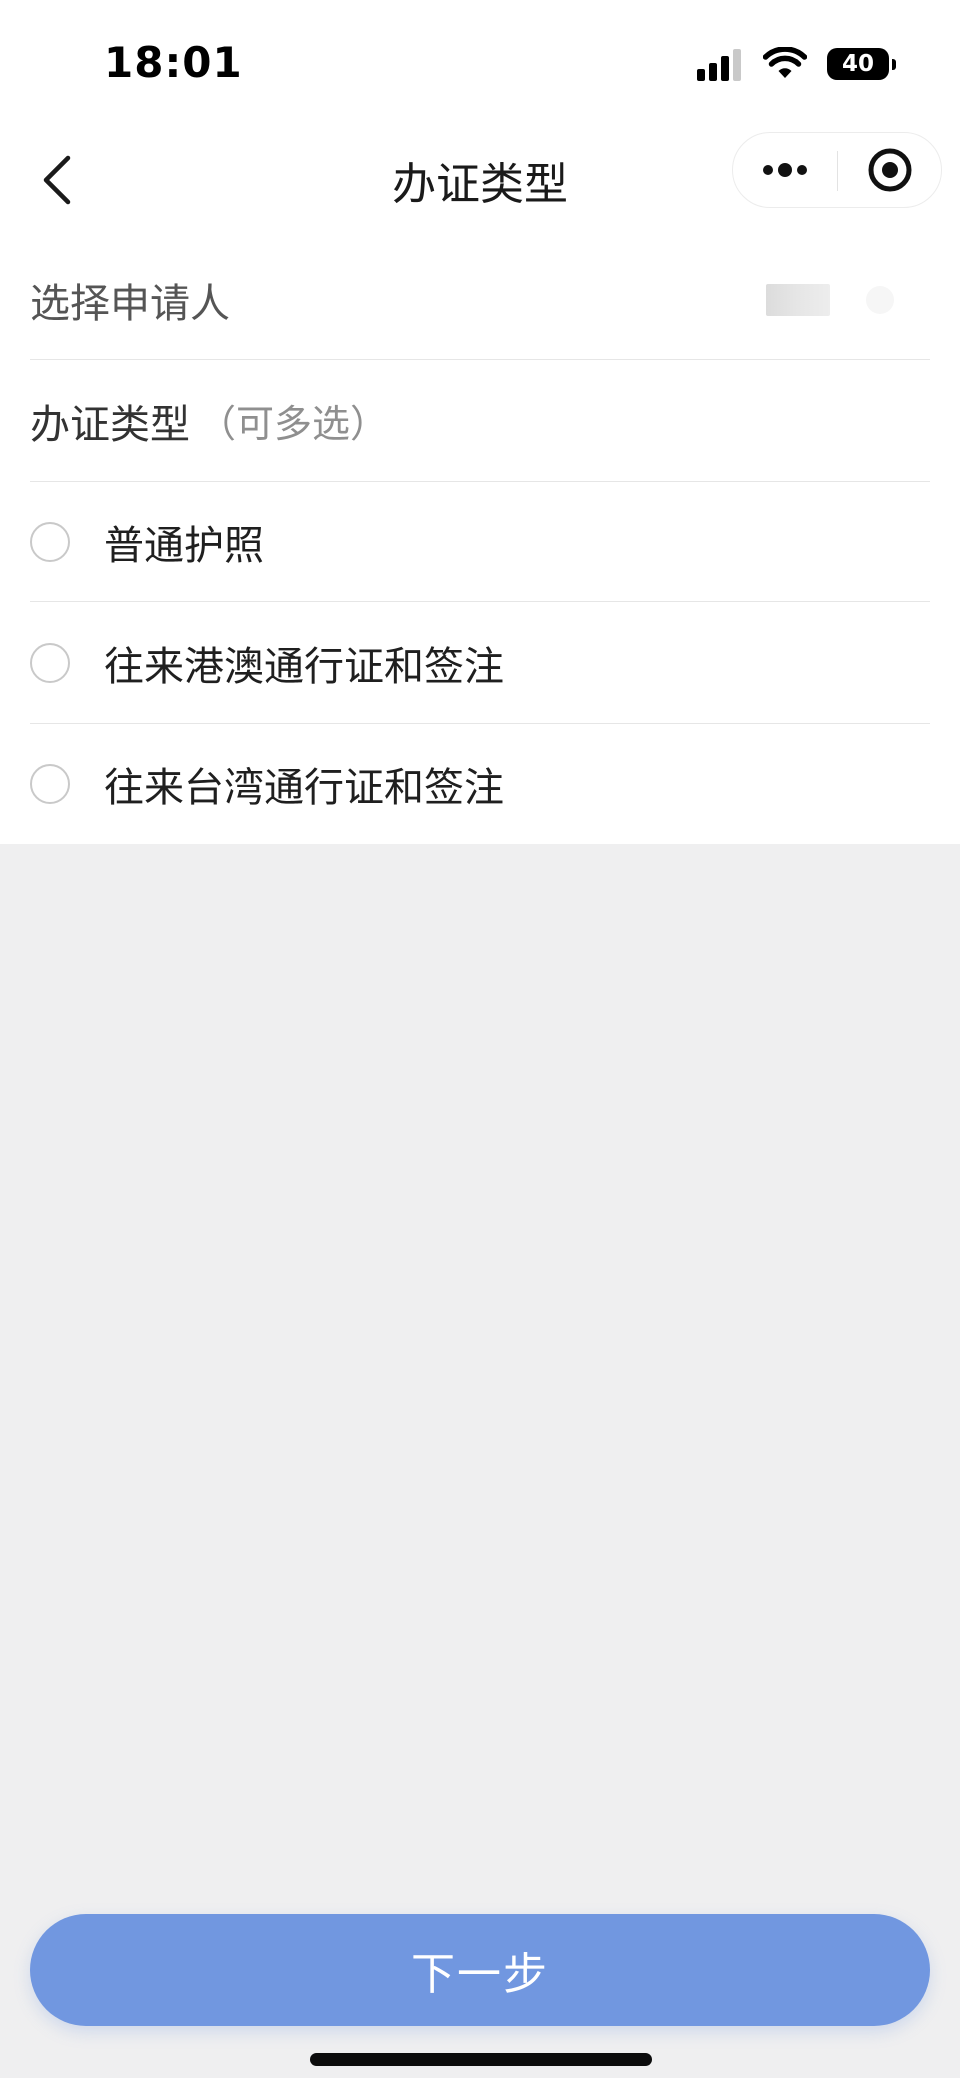 The width and height of the screenshot is (960, 2078). What do you see at coordinates (894, 64) in the screenshot?
I see `battery-tip` at bounding box center [894, 64].